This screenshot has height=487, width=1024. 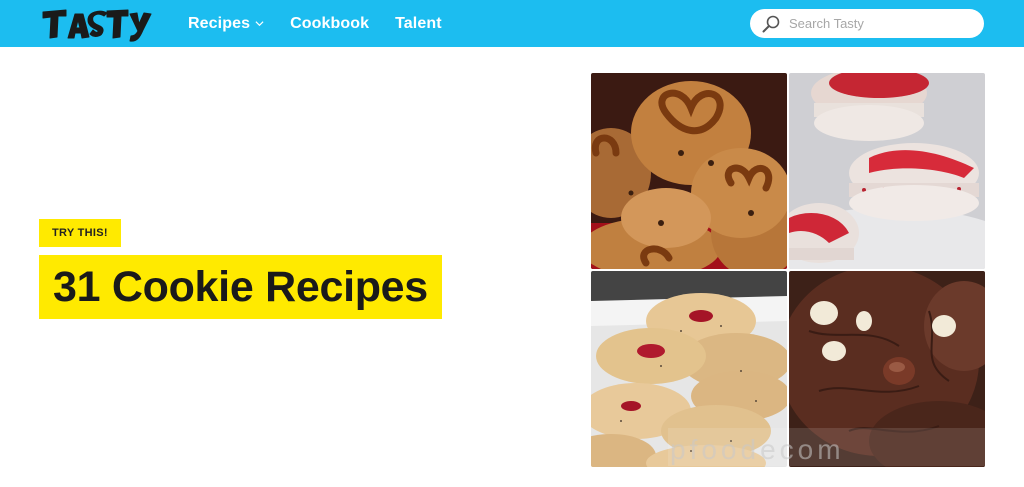 I want to click on nav-recipes-label: Recipes, so click(x=219, y=23).